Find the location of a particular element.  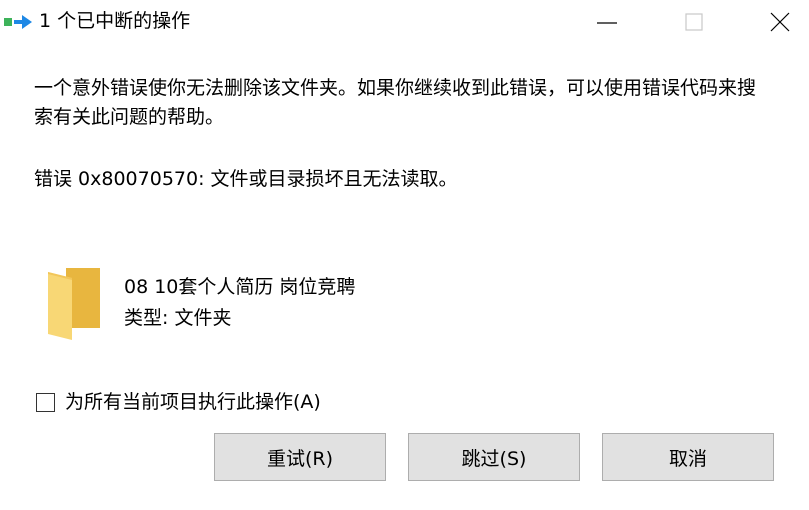

apply-to-all-option: 为所有当前项目执行此操作(A) is located at coordinates (178, 402).